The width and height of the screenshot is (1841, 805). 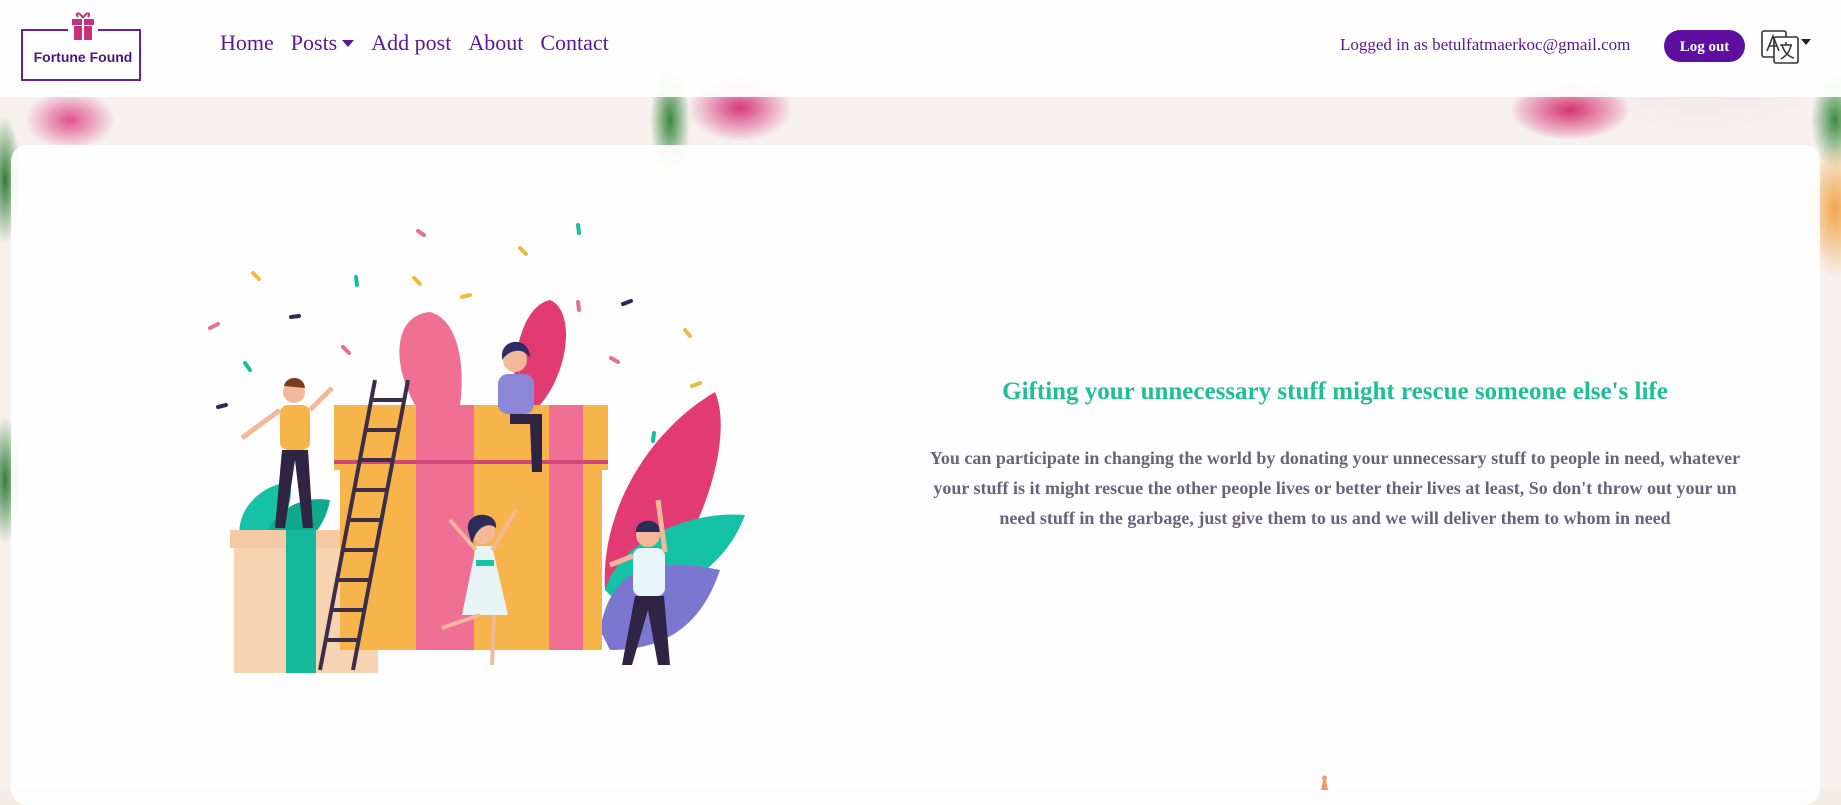 I want to click on nav-contact: Contact, so click(x=574, y=43).